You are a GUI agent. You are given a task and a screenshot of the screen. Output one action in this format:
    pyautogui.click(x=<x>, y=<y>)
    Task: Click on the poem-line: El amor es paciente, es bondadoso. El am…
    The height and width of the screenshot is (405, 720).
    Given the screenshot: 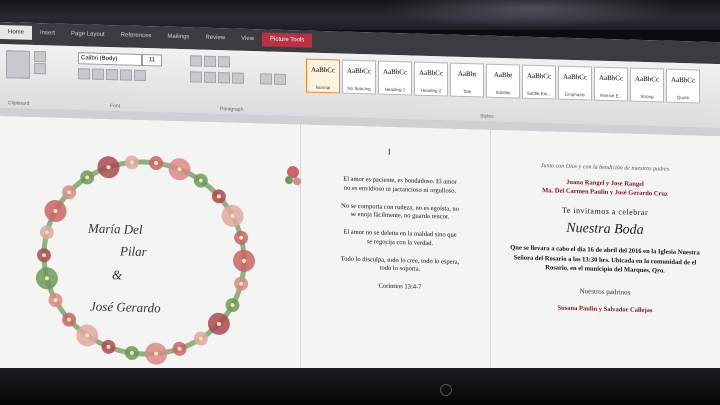 What is the action you would take?
    pyautogui.click(x=400, y=185)
    